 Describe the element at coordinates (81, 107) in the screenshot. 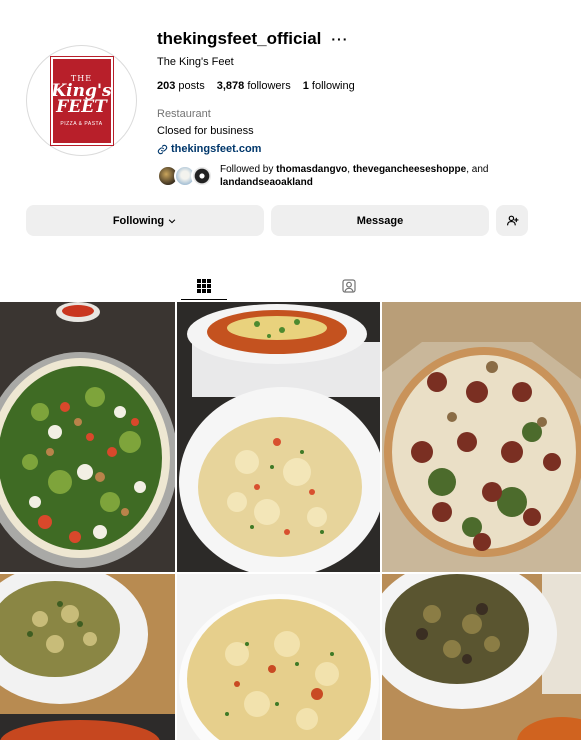

I see `logo-line-3: FEET` at that location.